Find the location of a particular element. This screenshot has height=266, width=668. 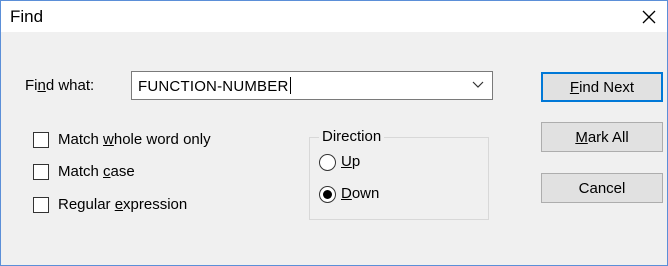

close-button is located at coordinates (649, 17).